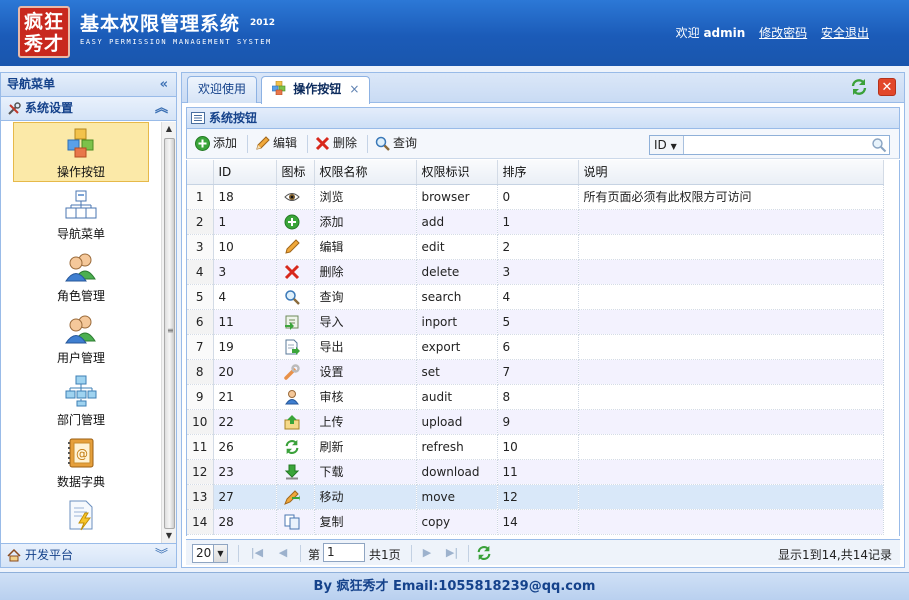 This screenshot has height=600, width=909. I want to click on cell-sort: 10, so click(538, 447).